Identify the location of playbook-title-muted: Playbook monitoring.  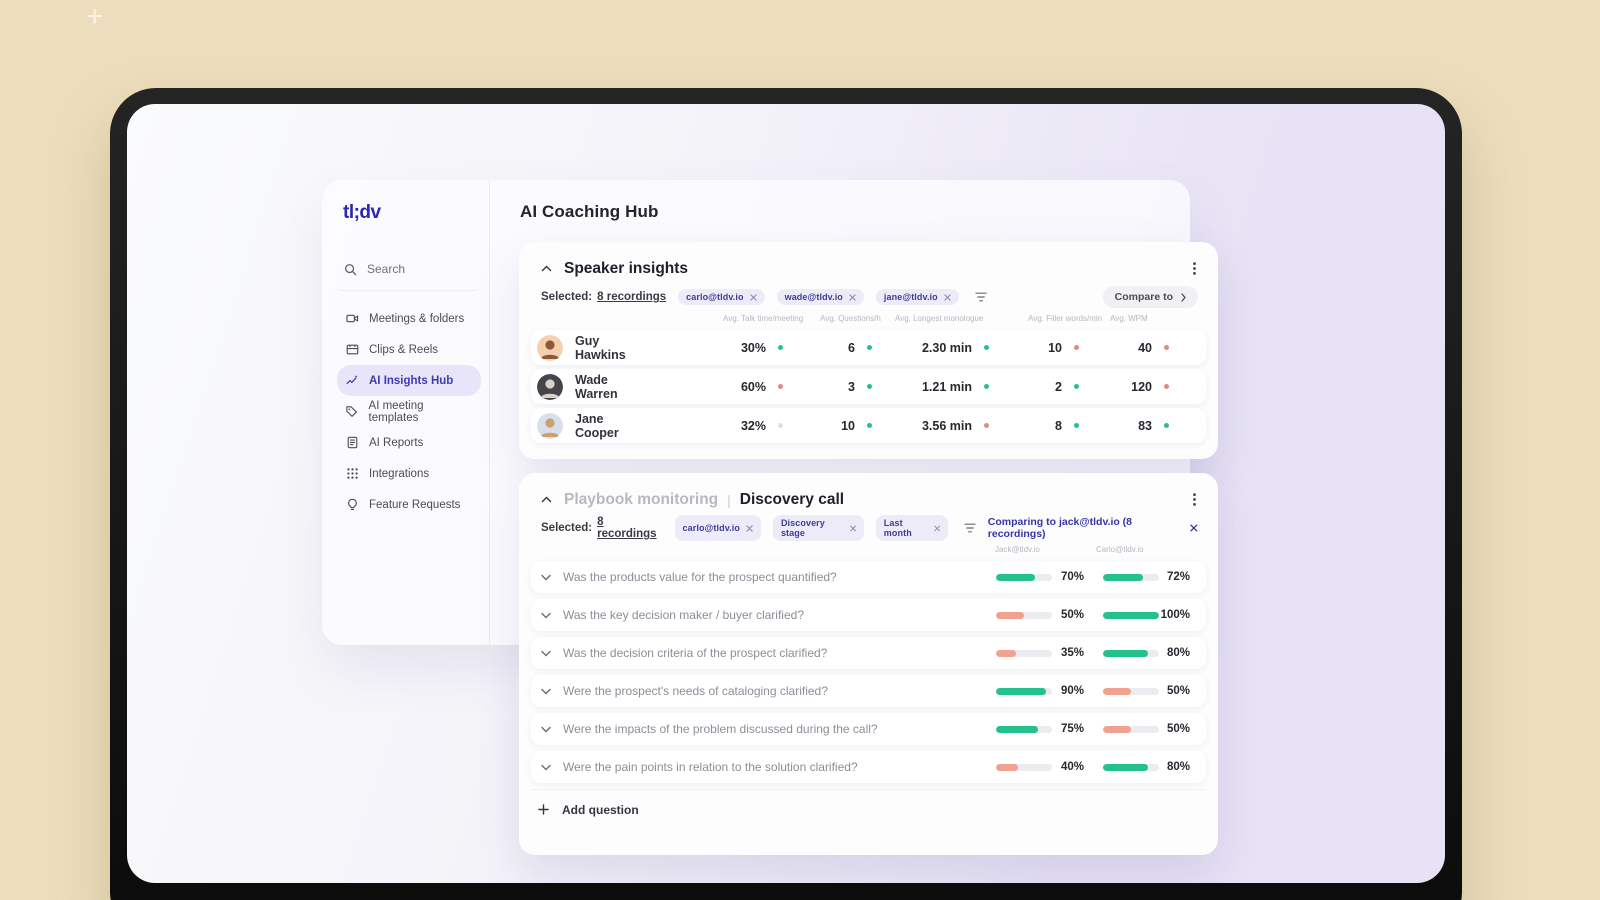
(641, 499).